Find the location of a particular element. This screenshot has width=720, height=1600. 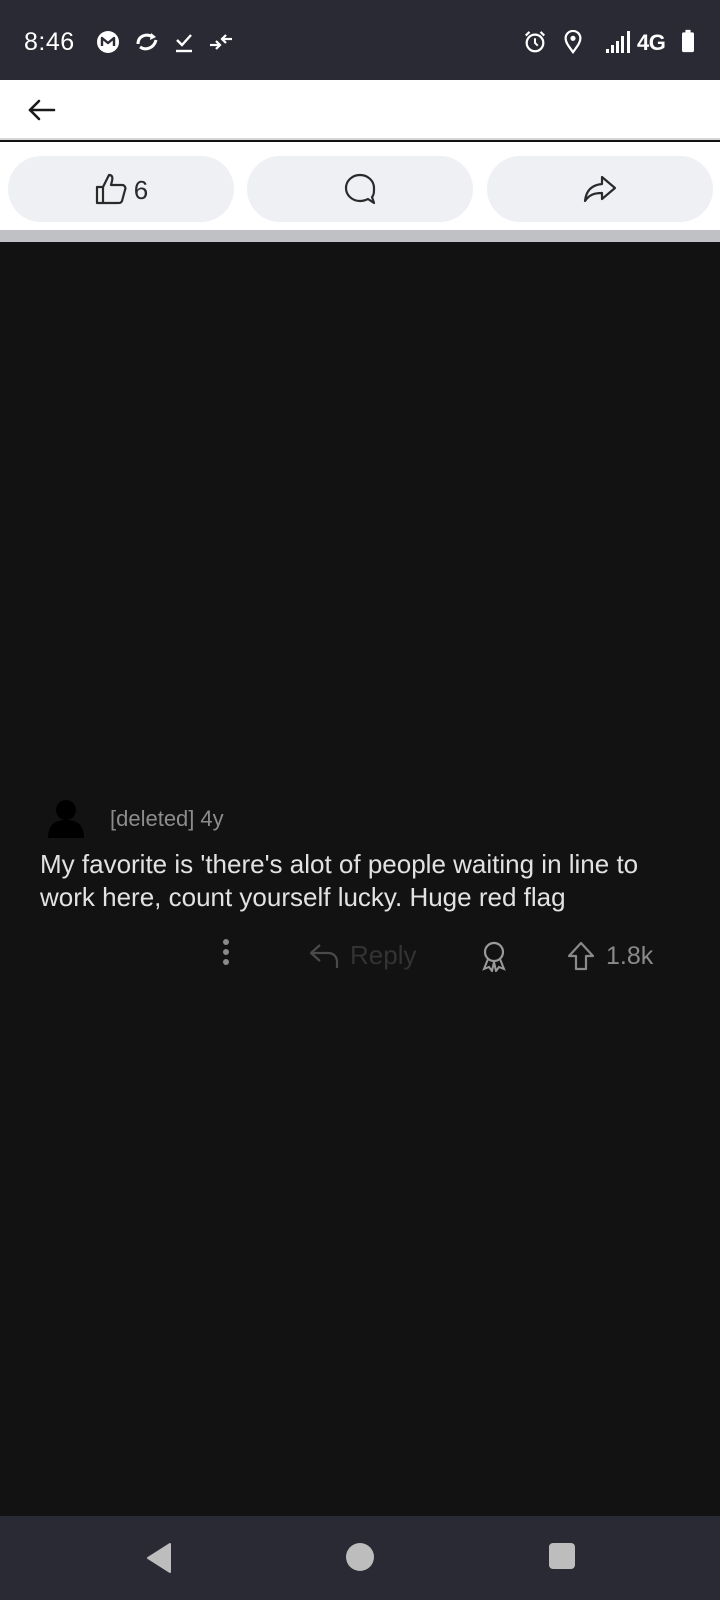

vote-count: 1.8k is located at coordinates (630, 955).